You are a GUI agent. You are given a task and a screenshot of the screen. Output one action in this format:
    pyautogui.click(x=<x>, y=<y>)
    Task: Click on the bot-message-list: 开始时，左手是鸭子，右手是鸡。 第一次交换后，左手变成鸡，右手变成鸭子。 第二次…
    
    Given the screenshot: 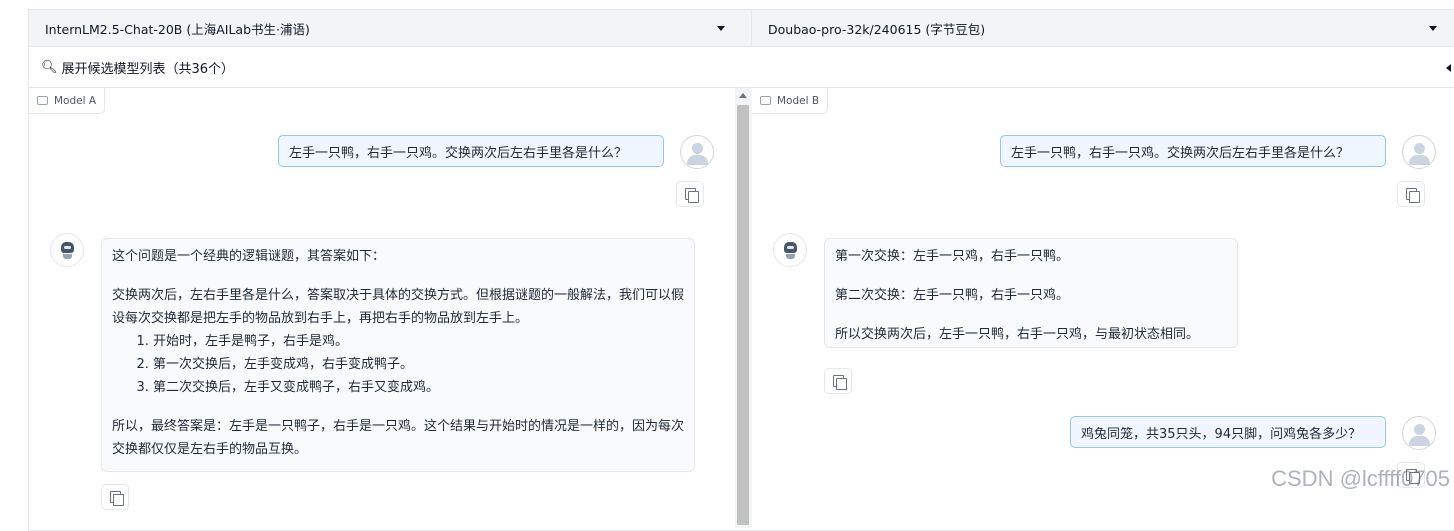 What is the action you would take?
    pyautogui.click(x=398, y=364)
    